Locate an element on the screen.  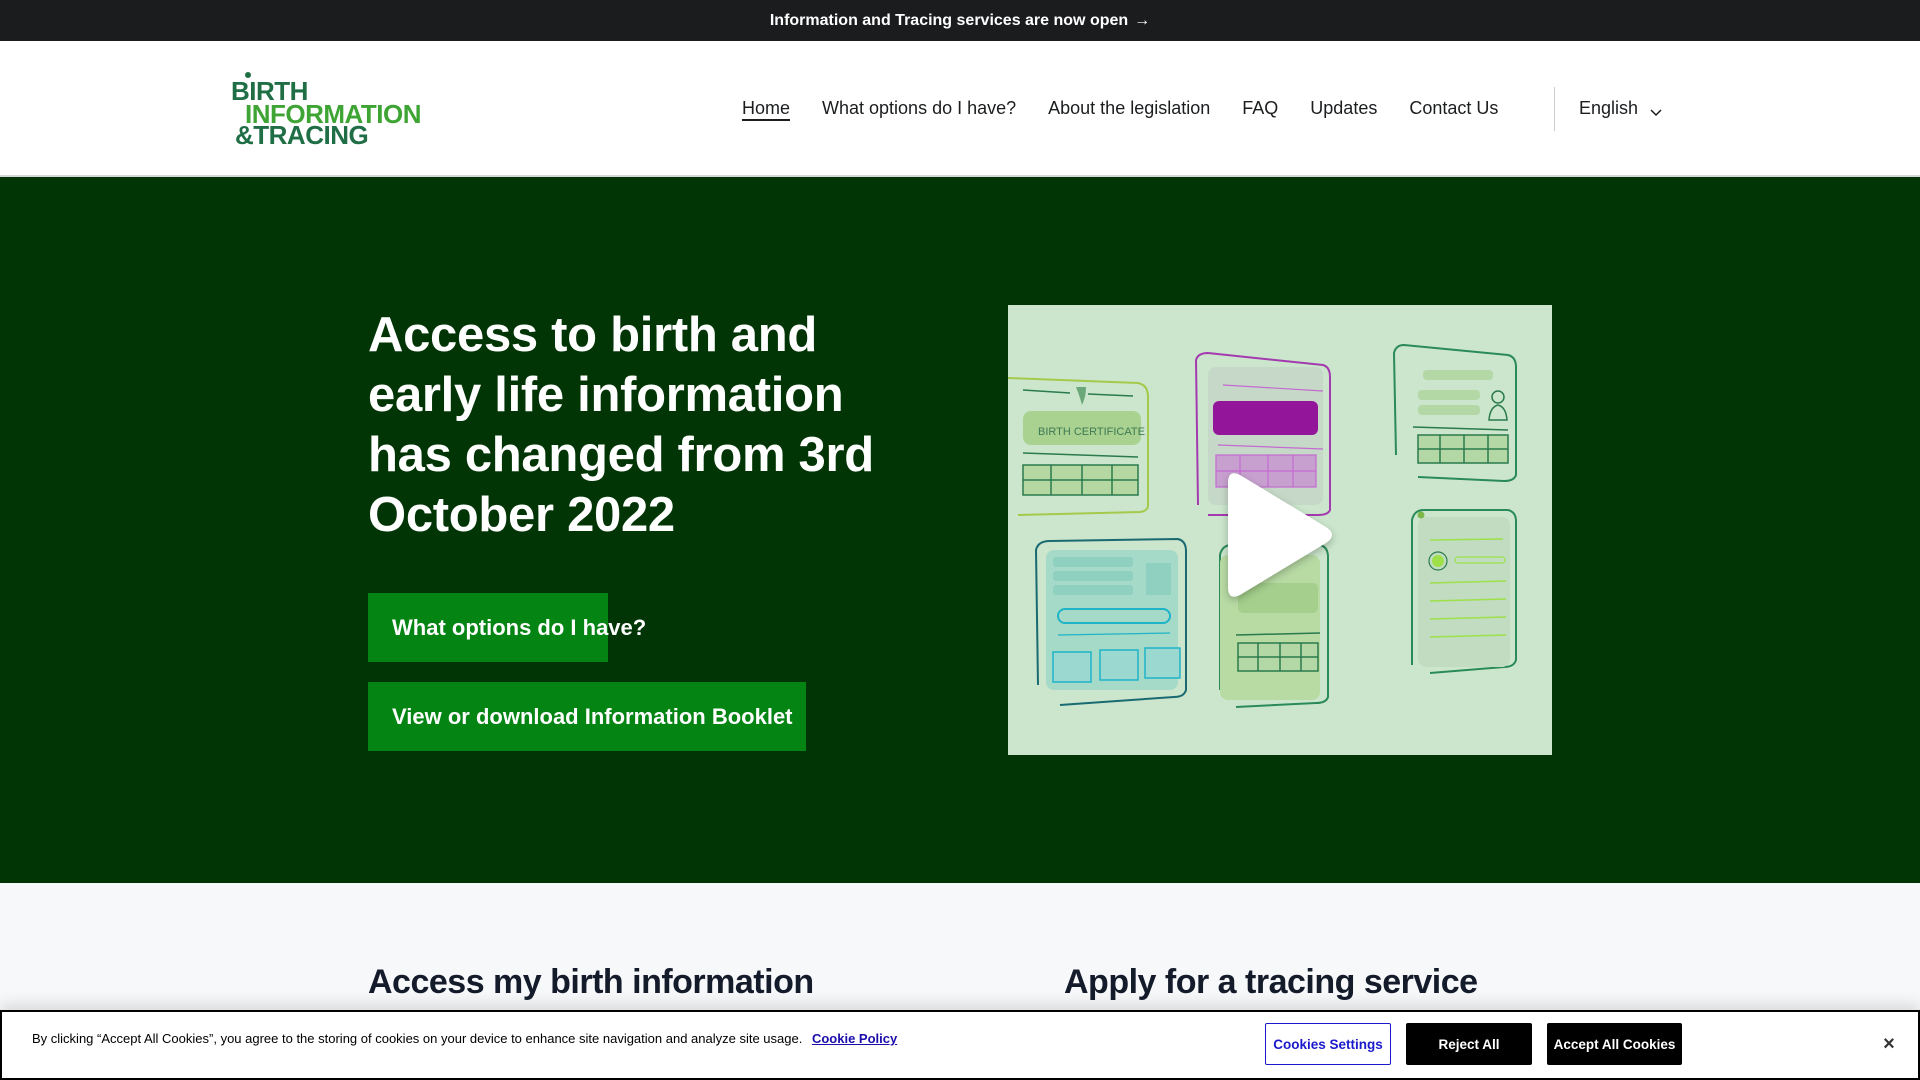
id-card is located at coordinates (1454, 413).